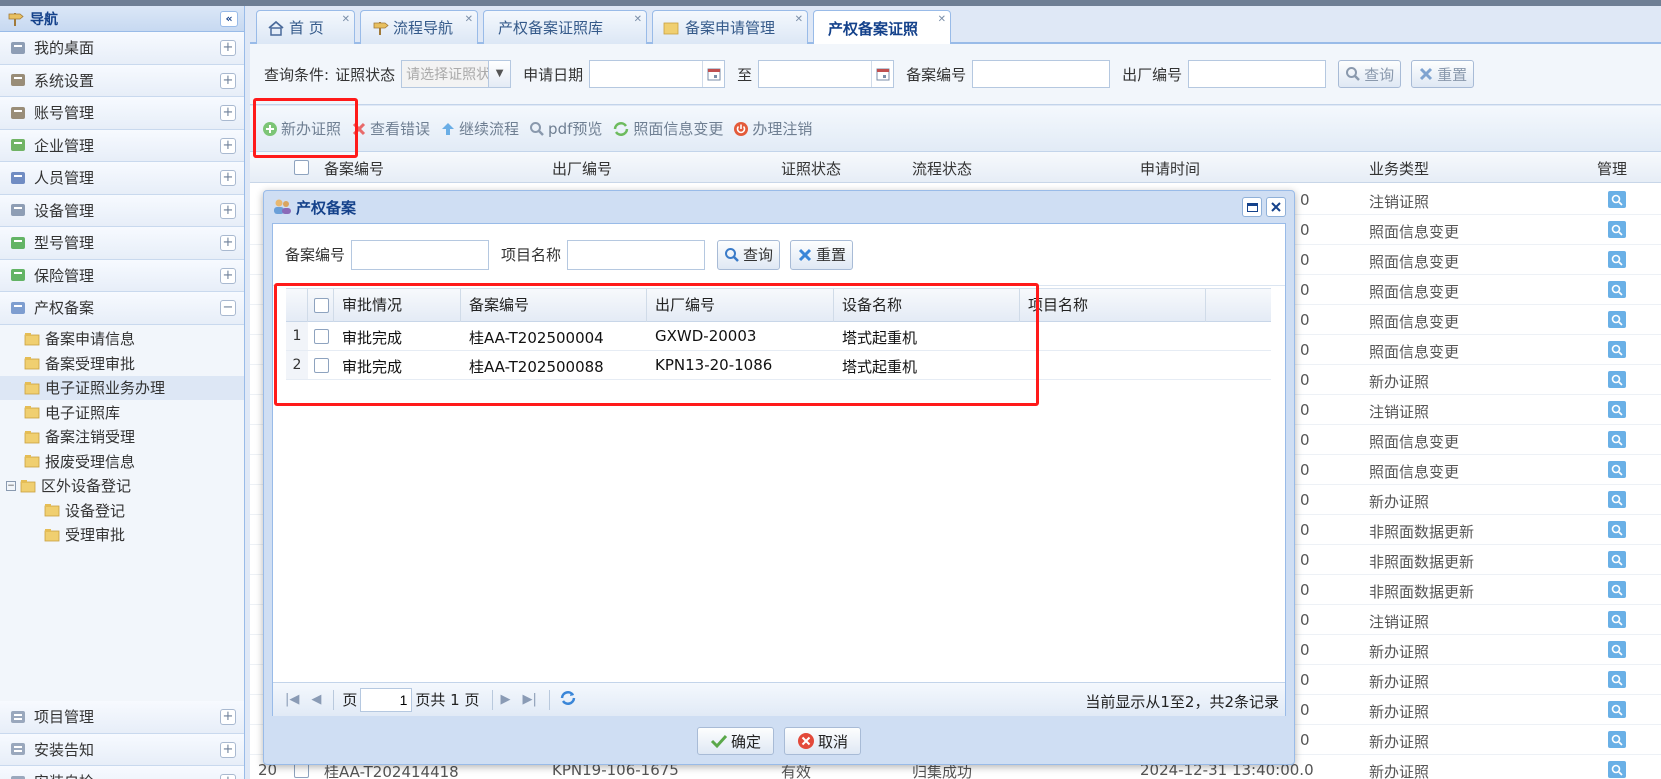  I want to click on face-info-change-button: 照面信息变更, so click(667, 128).